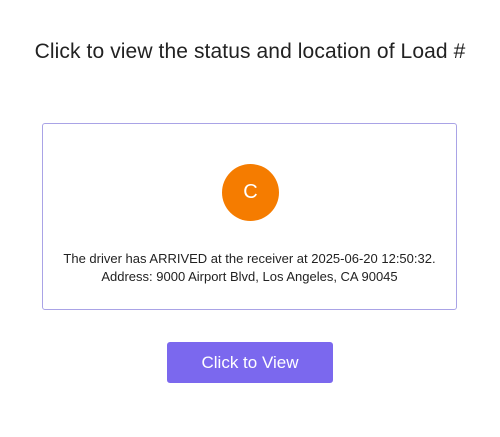  Describe the element at coordinates (250, 192) in the screenshot. I see `avatar: C` at that location.